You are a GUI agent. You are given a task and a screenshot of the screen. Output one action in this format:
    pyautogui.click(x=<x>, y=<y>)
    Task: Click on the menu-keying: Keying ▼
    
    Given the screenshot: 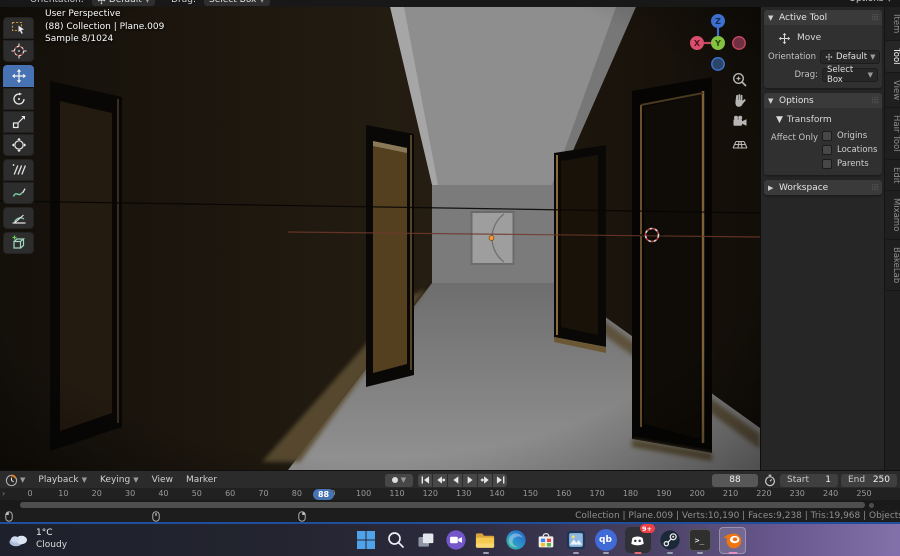 What is the action you would take?
    pyautogui.click(x=119, y=480)
    